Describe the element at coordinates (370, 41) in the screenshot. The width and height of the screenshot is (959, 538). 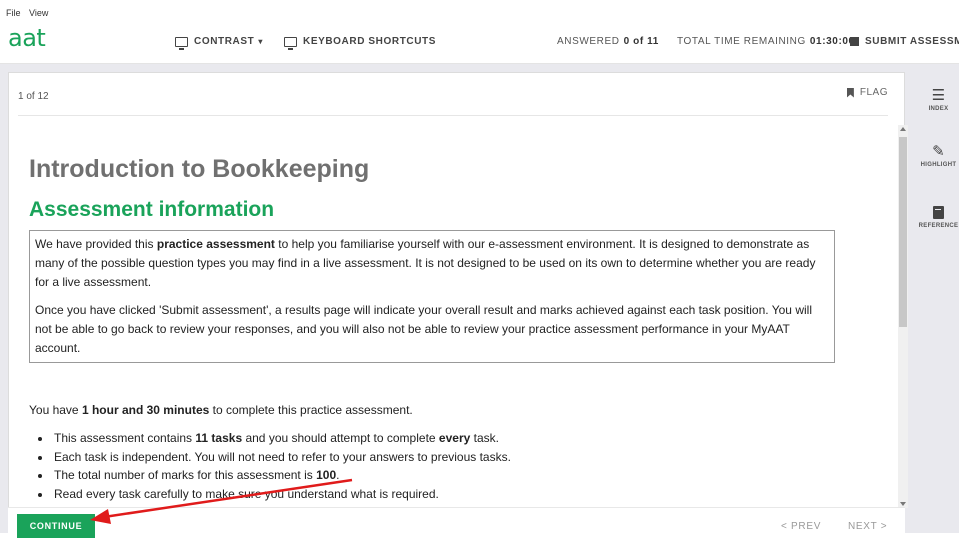
I see `keyboard-shortcuts-label: KEYBOARD SHORTCUTS` at that location.